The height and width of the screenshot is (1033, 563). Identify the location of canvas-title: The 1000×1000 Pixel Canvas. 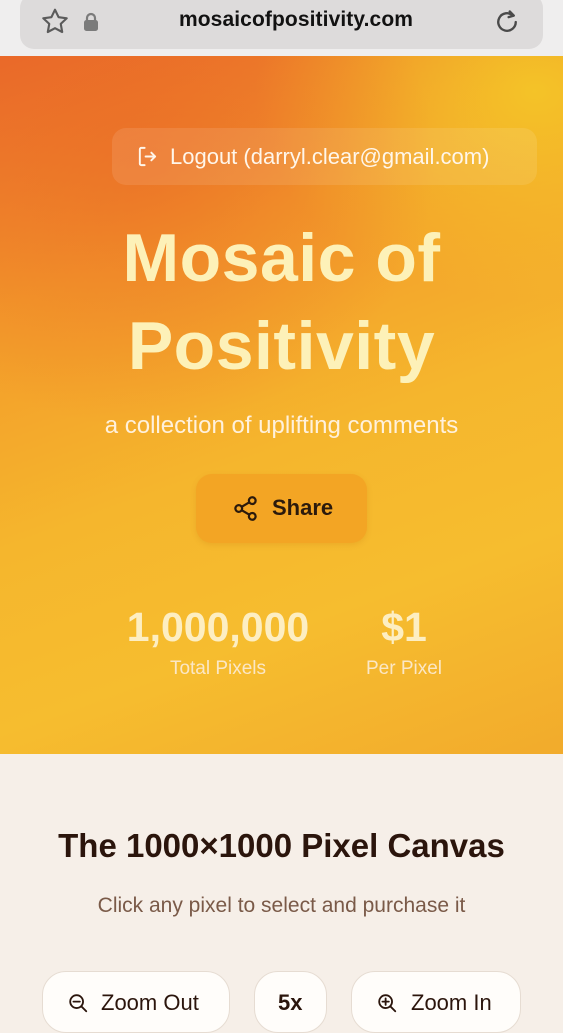
(281, 845).